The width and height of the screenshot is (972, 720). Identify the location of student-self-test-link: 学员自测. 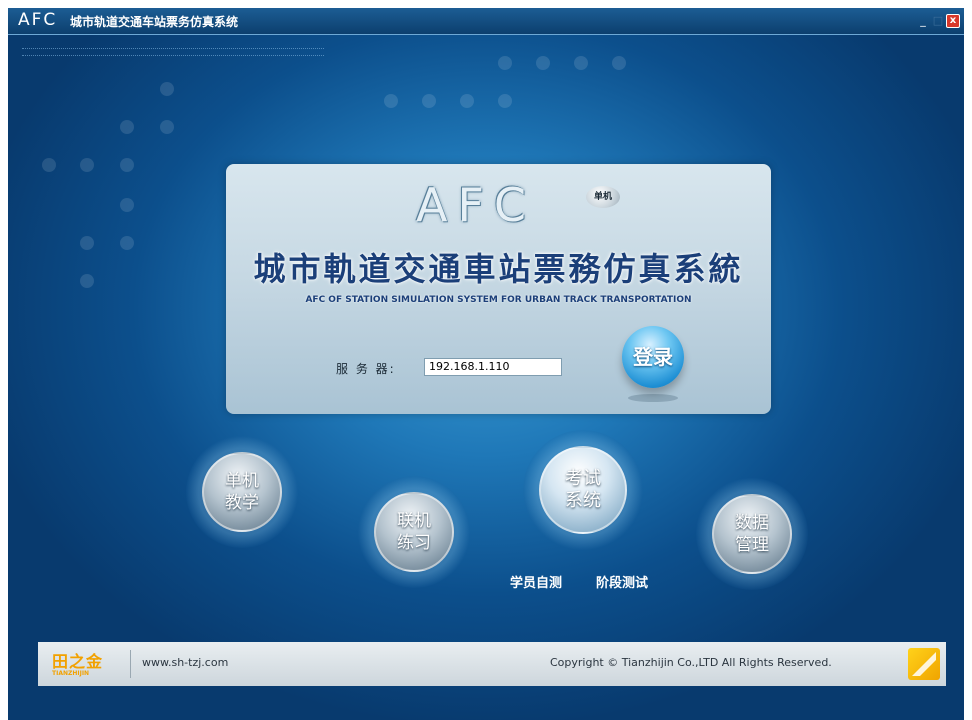
(536, 581).